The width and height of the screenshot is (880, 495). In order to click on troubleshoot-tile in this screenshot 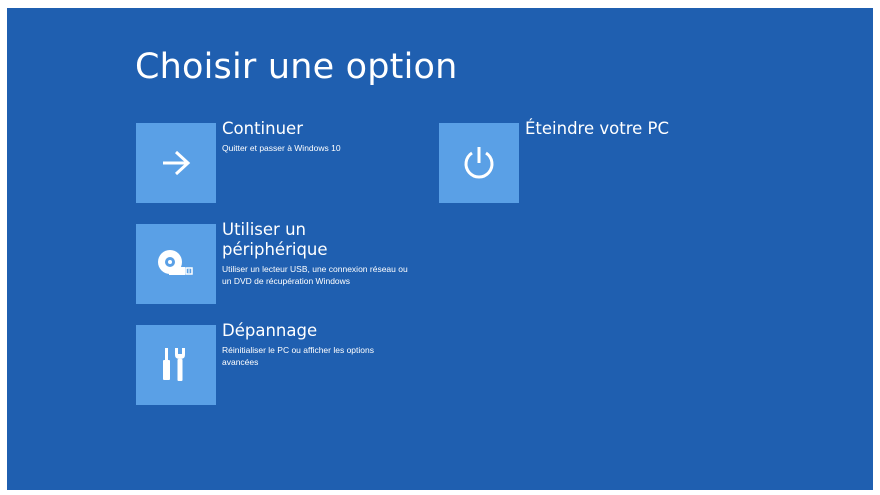, I will do `click(176, 365)`.